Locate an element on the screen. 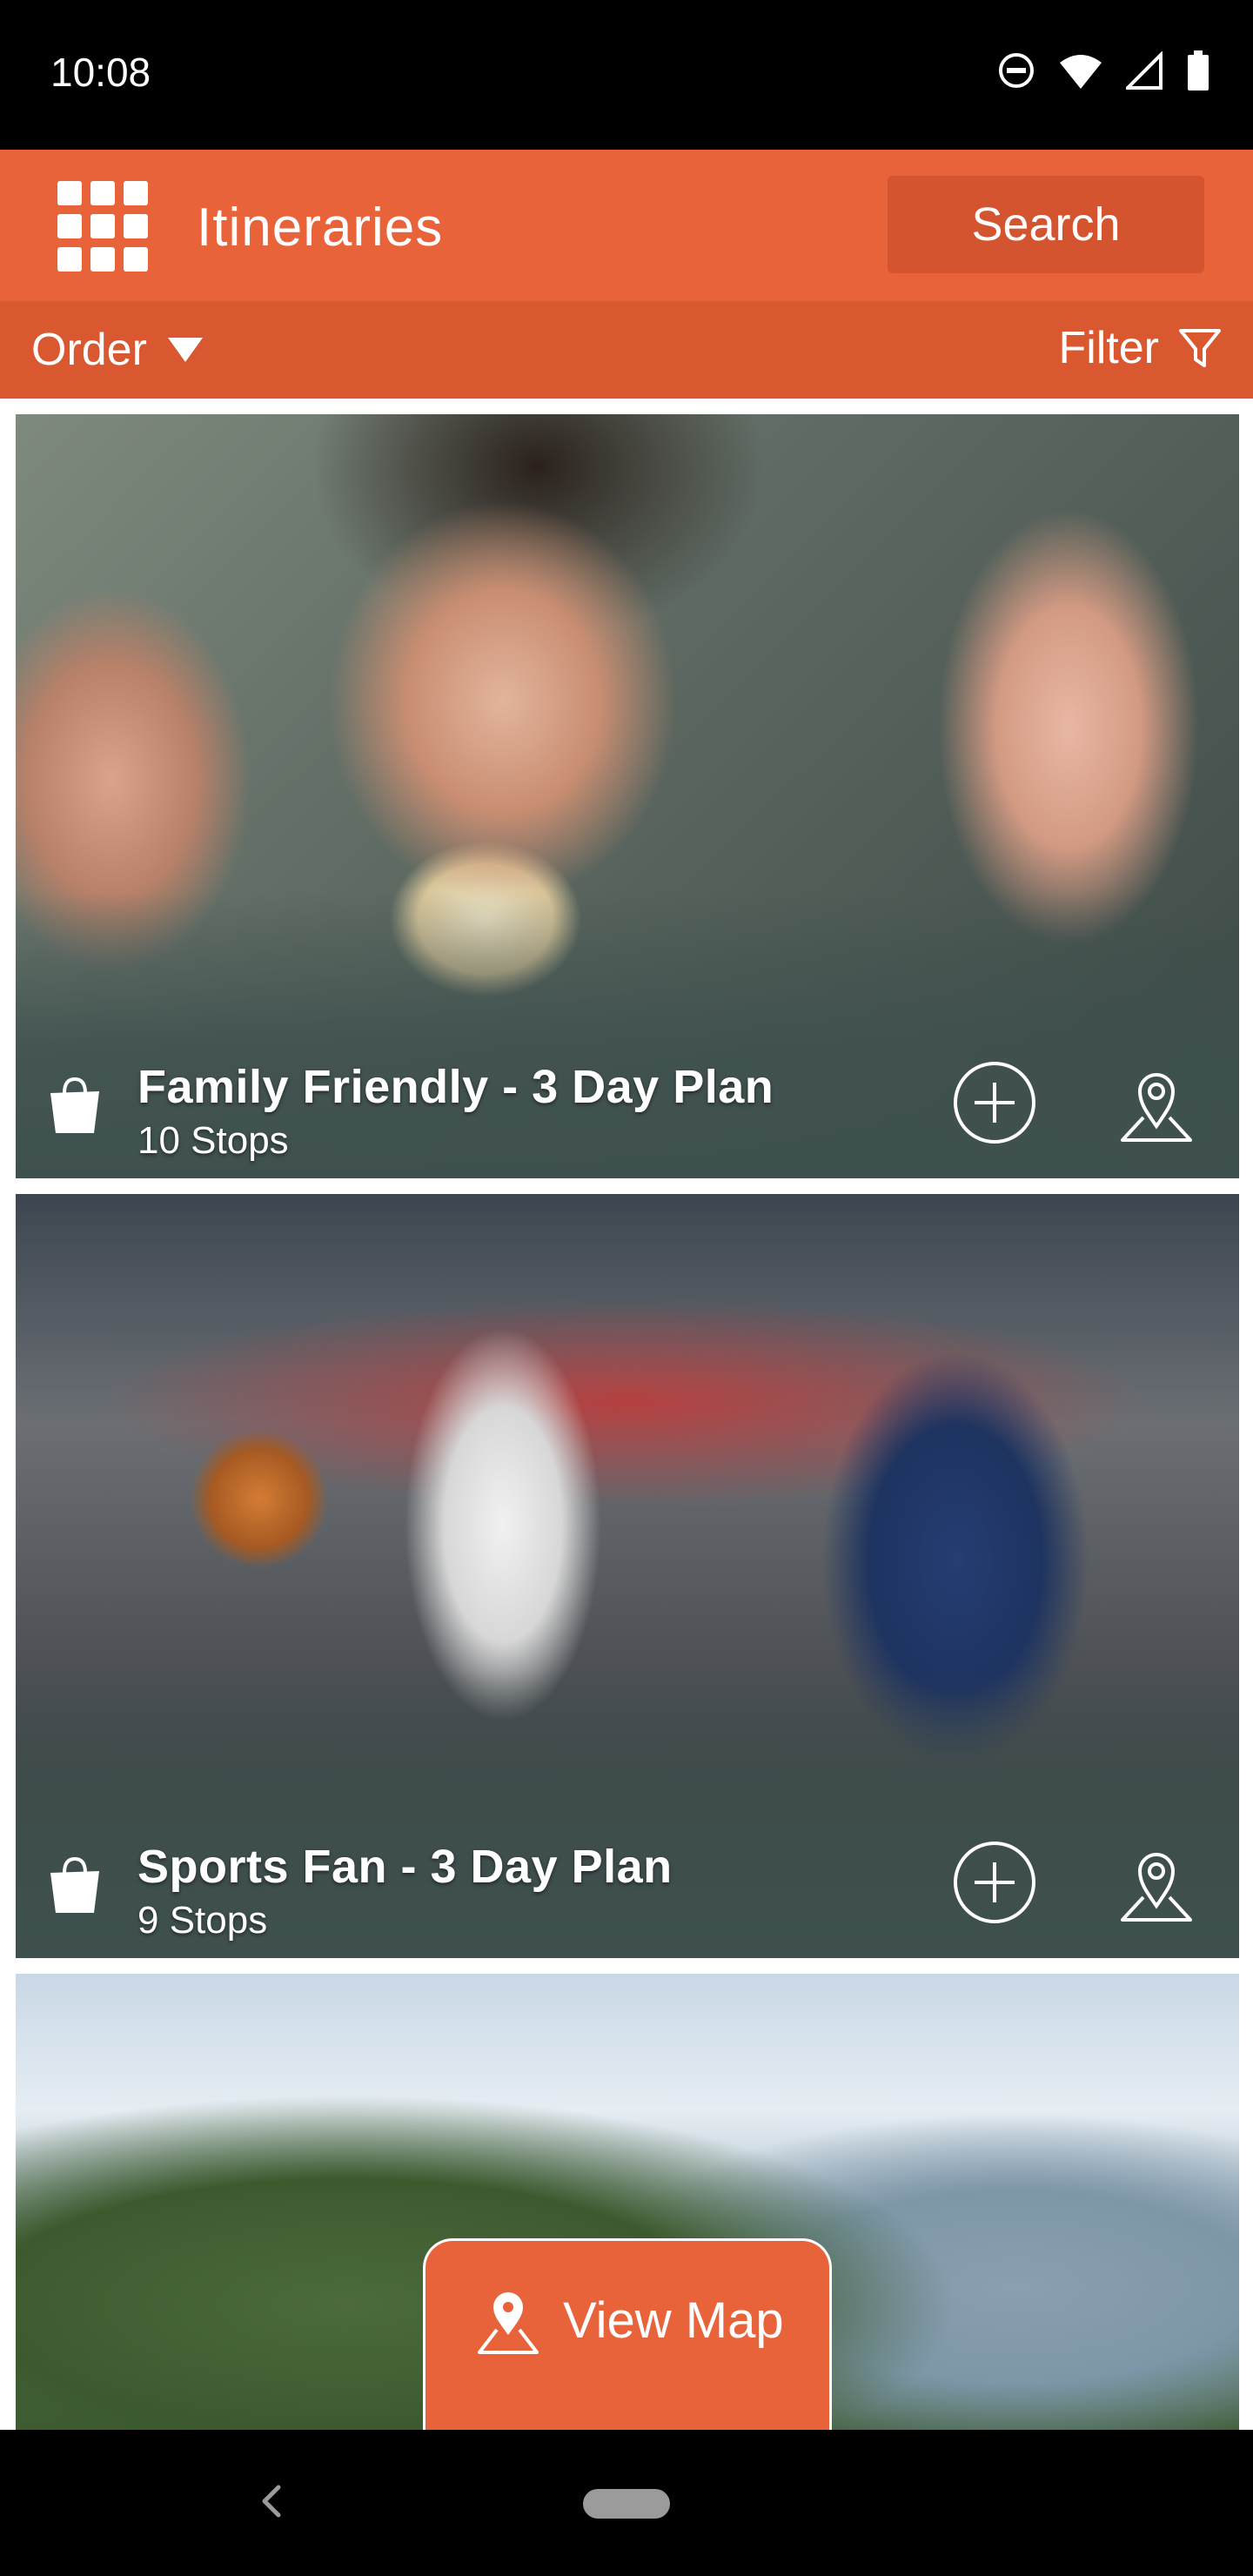 The image size is (1253, 2576). status-icons is located at coordinates (1103, 71).